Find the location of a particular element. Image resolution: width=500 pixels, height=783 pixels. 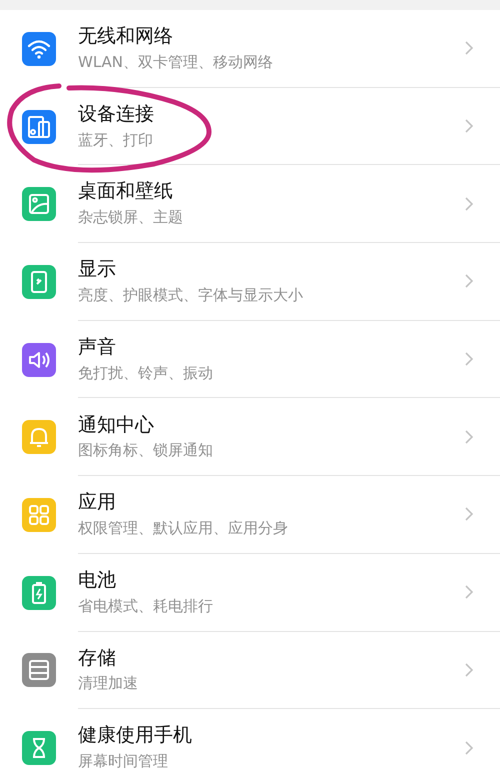

item-title: 无线和网络 is located at coordinates (126, 37).